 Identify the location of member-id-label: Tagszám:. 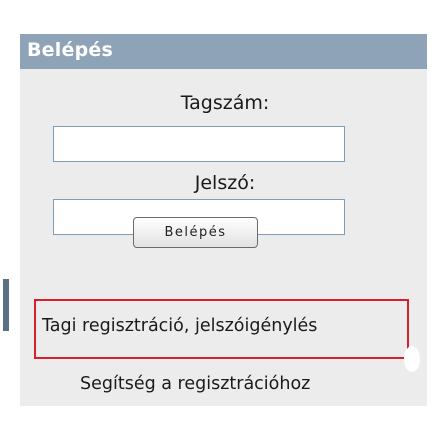
(225, 103).